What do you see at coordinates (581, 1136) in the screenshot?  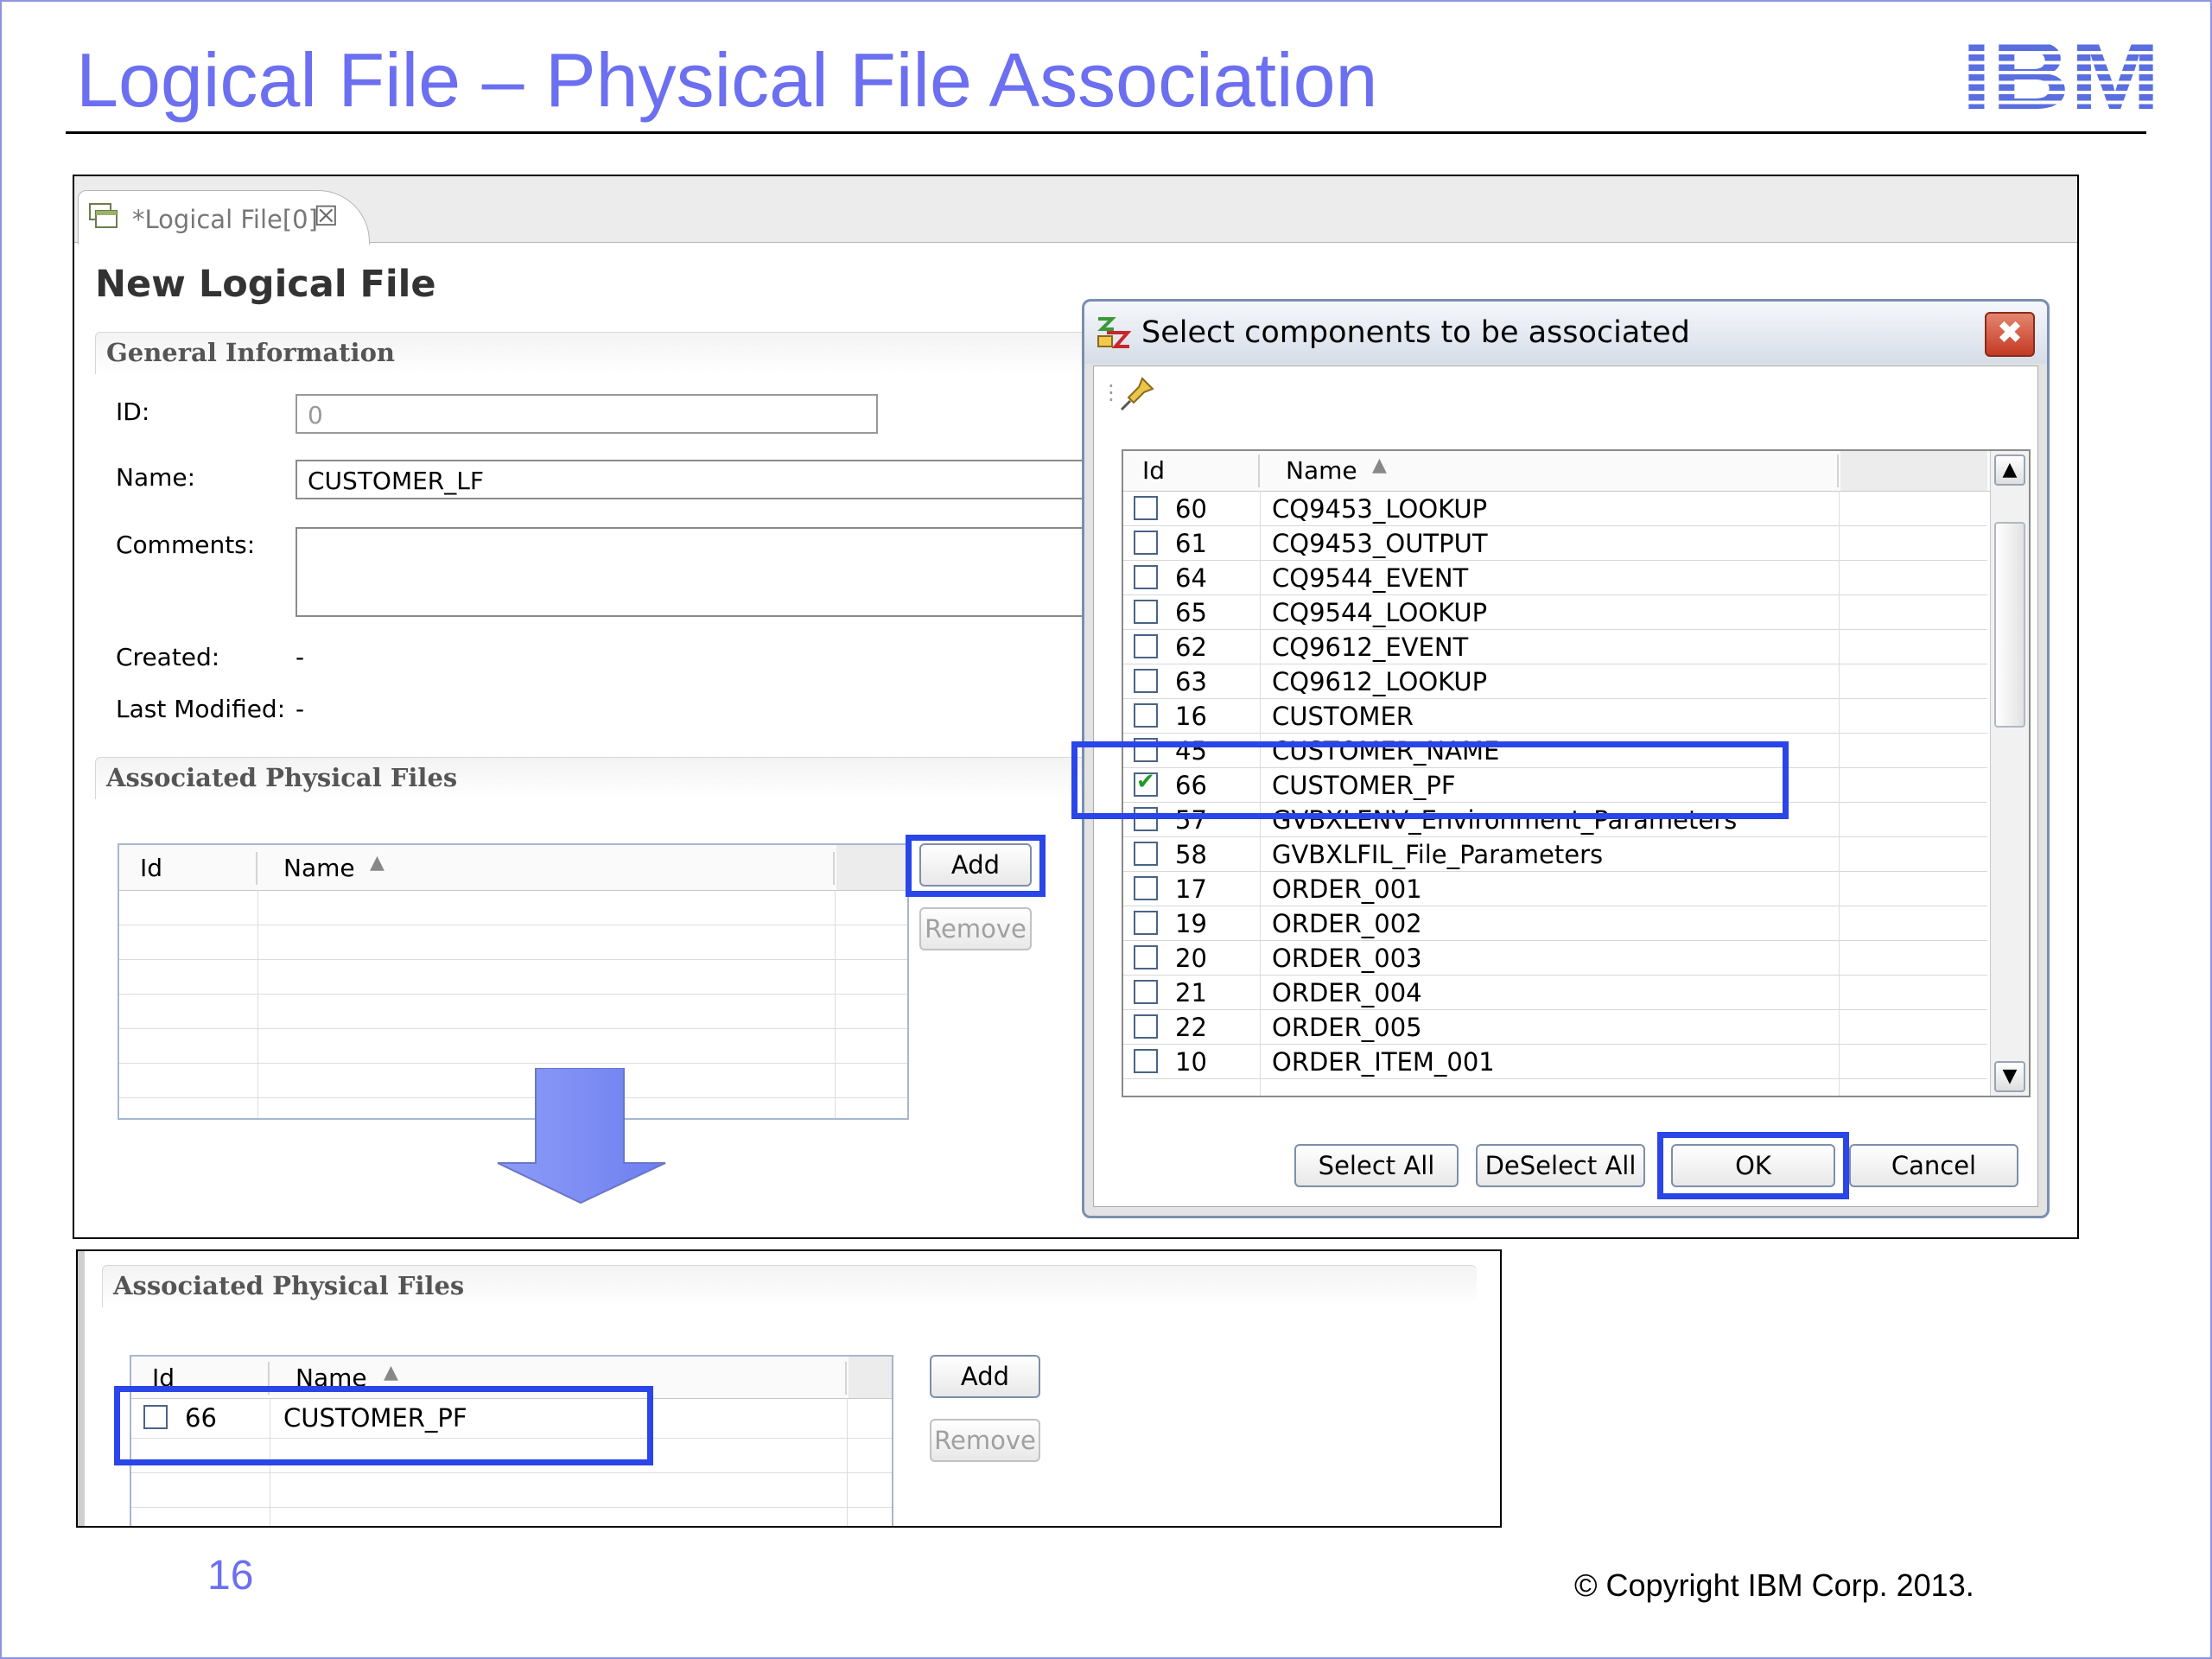 I see `down-arrow-icon` at bounding box center [581, 1136].